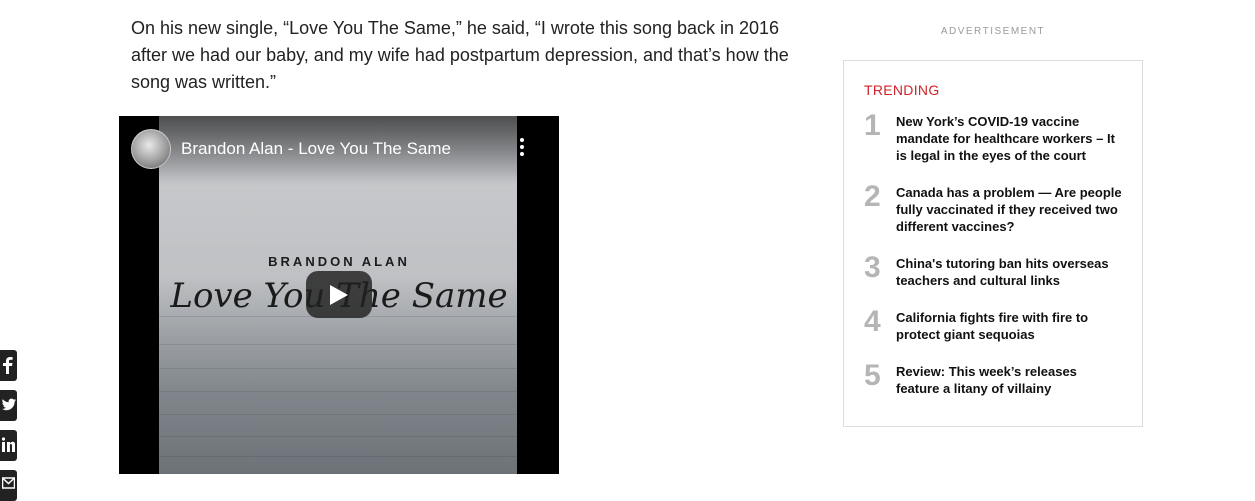  I want to click on linkedin-share-button, so click(8, 445).